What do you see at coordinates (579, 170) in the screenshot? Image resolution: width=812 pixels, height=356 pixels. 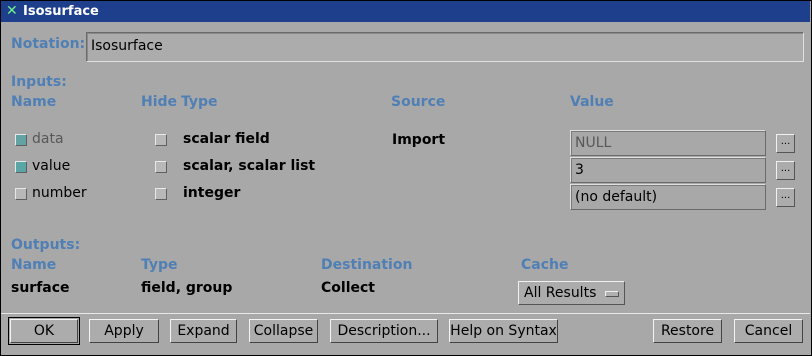 I see `input-value-value: 3` at bounding box center [579, 170].